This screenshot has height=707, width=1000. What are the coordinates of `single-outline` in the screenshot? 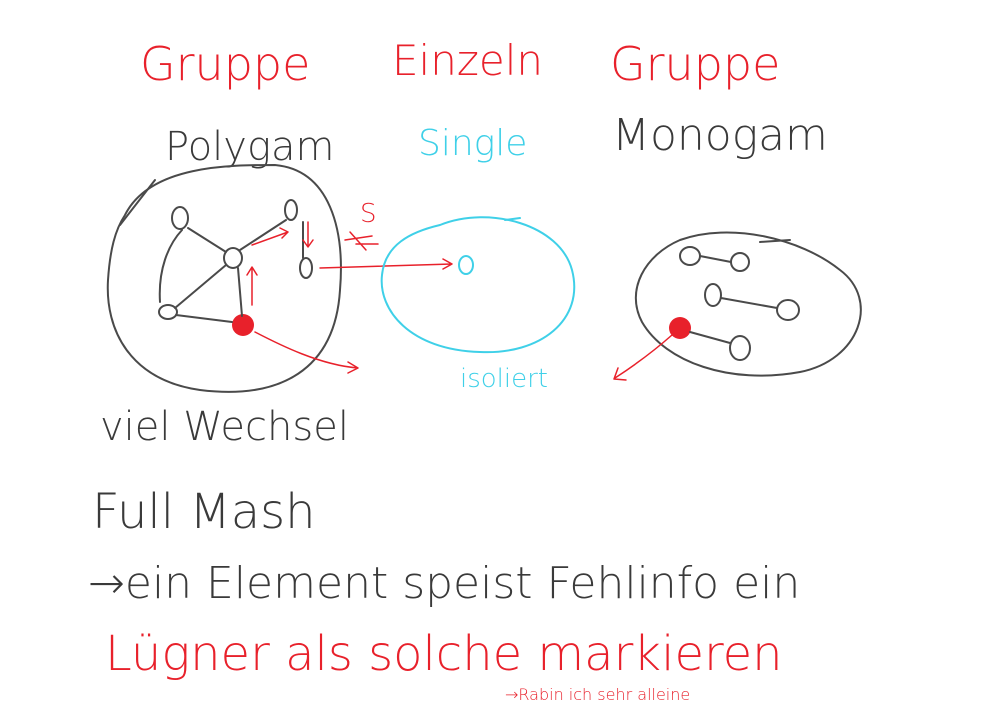 It's located at (478, 285).